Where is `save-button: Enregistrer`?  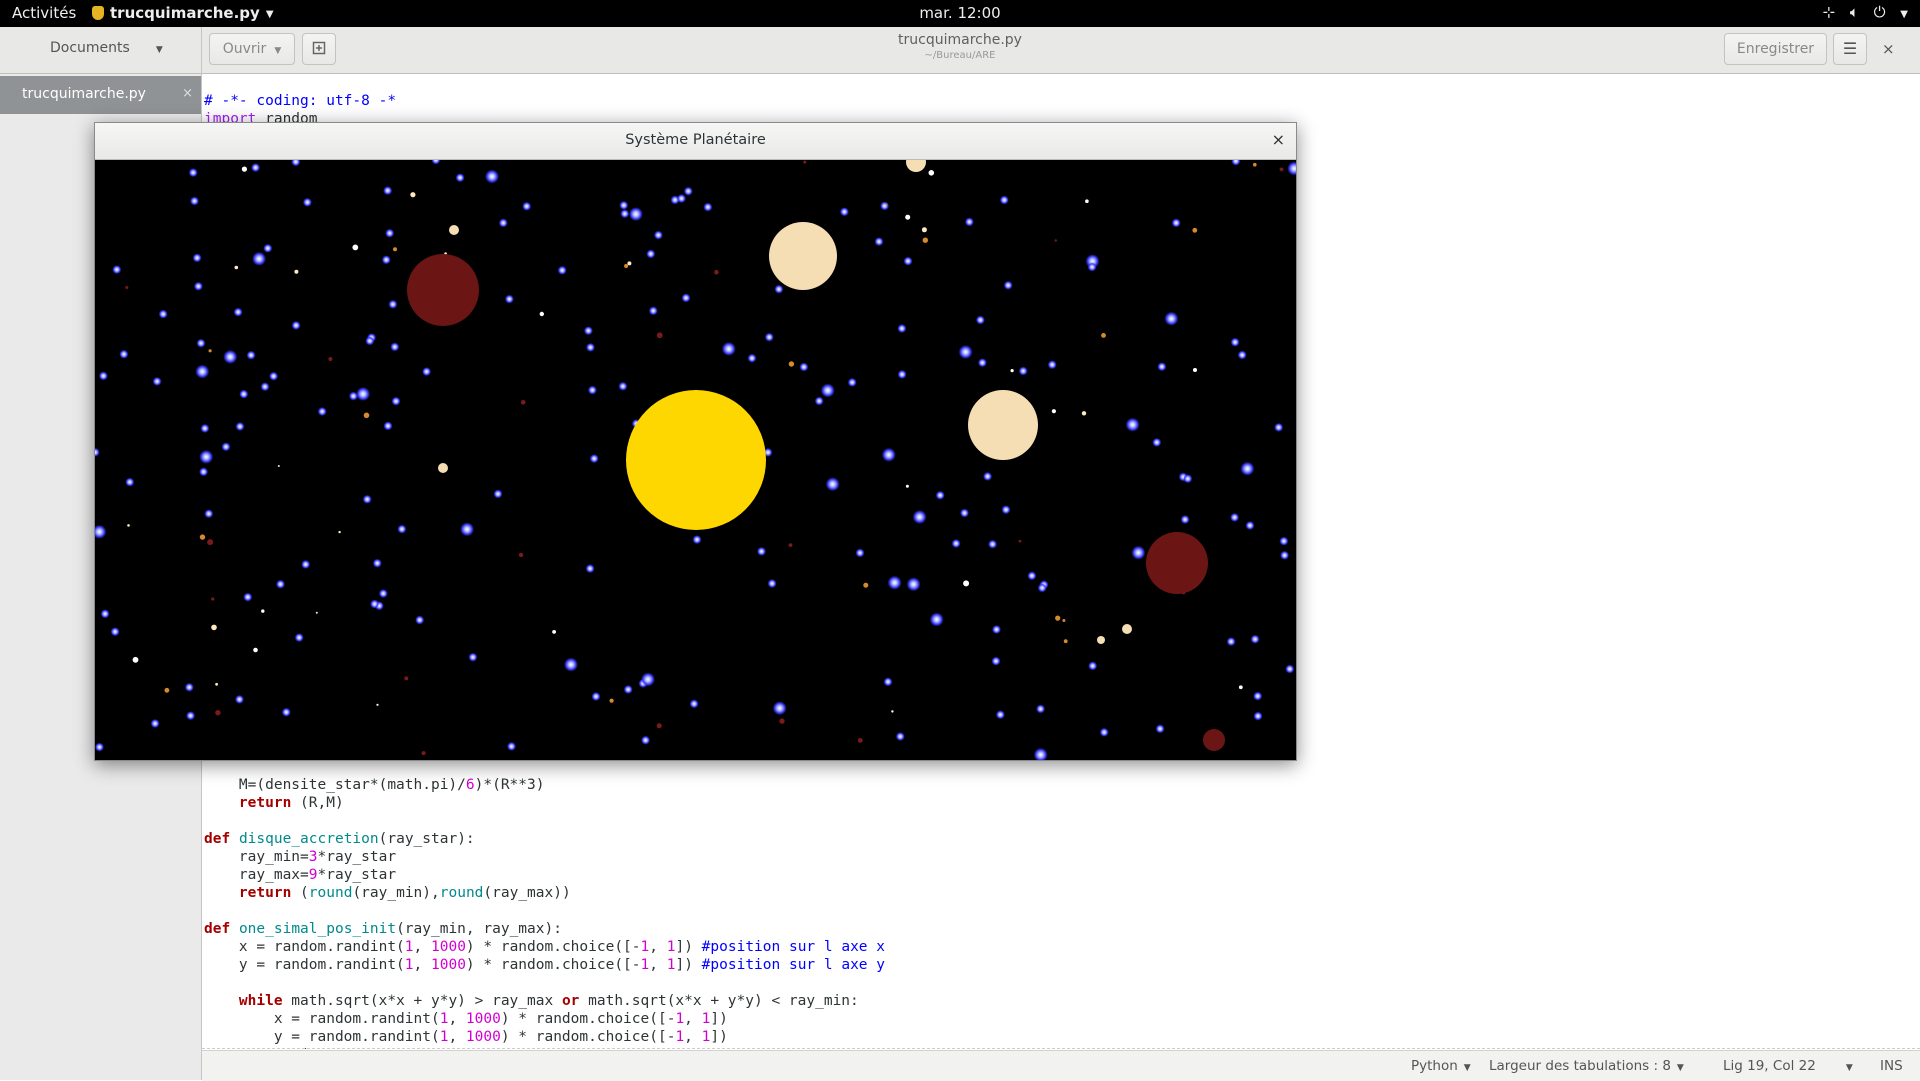 save-button: Enregistrer is located at coordinates (1775, 49).